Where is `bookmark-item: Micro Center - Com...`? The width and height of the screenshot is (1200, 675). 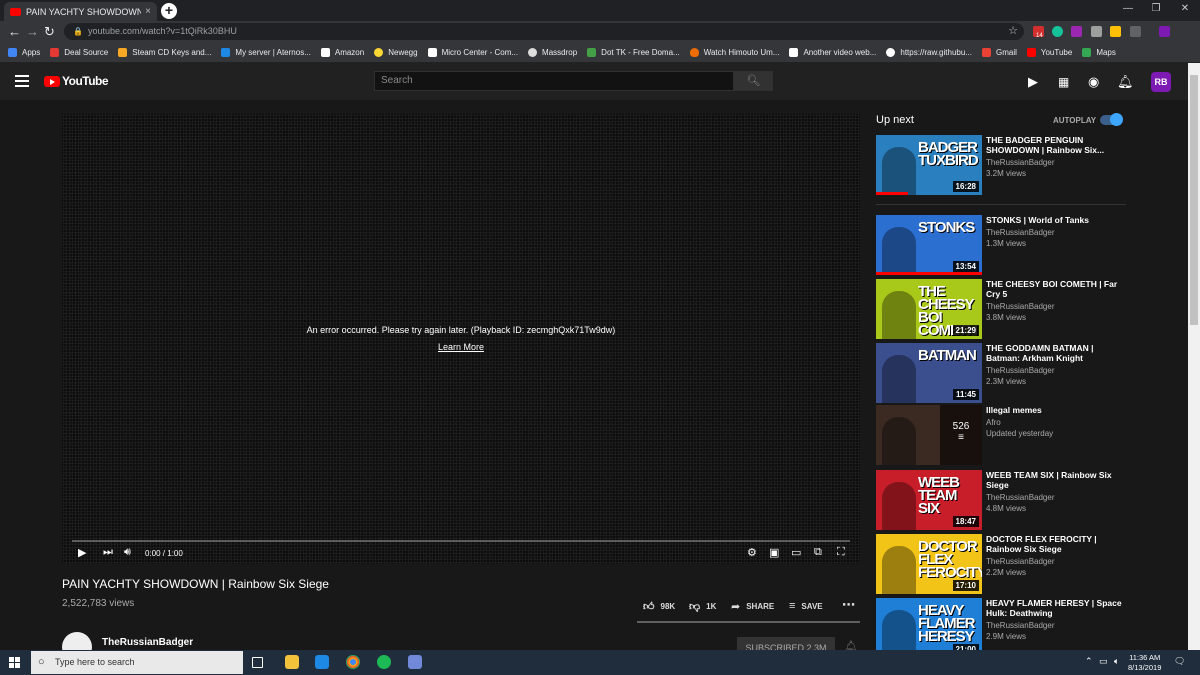 bookmark-item: Micro Center - Com... is located at coordinates (472, 52).